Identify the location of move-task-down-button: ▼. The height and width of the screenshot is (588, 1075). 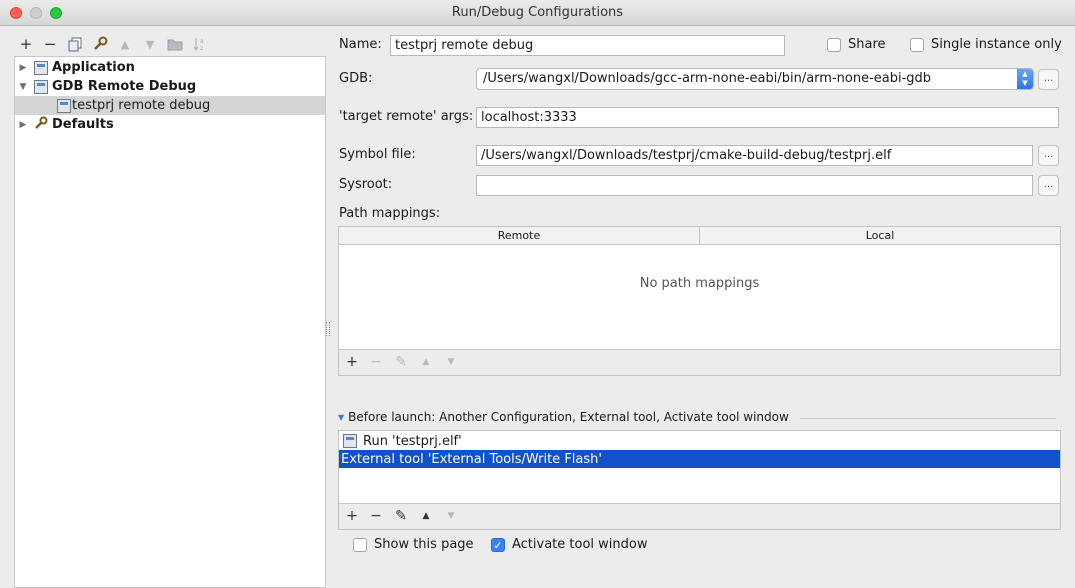
(451, 516).